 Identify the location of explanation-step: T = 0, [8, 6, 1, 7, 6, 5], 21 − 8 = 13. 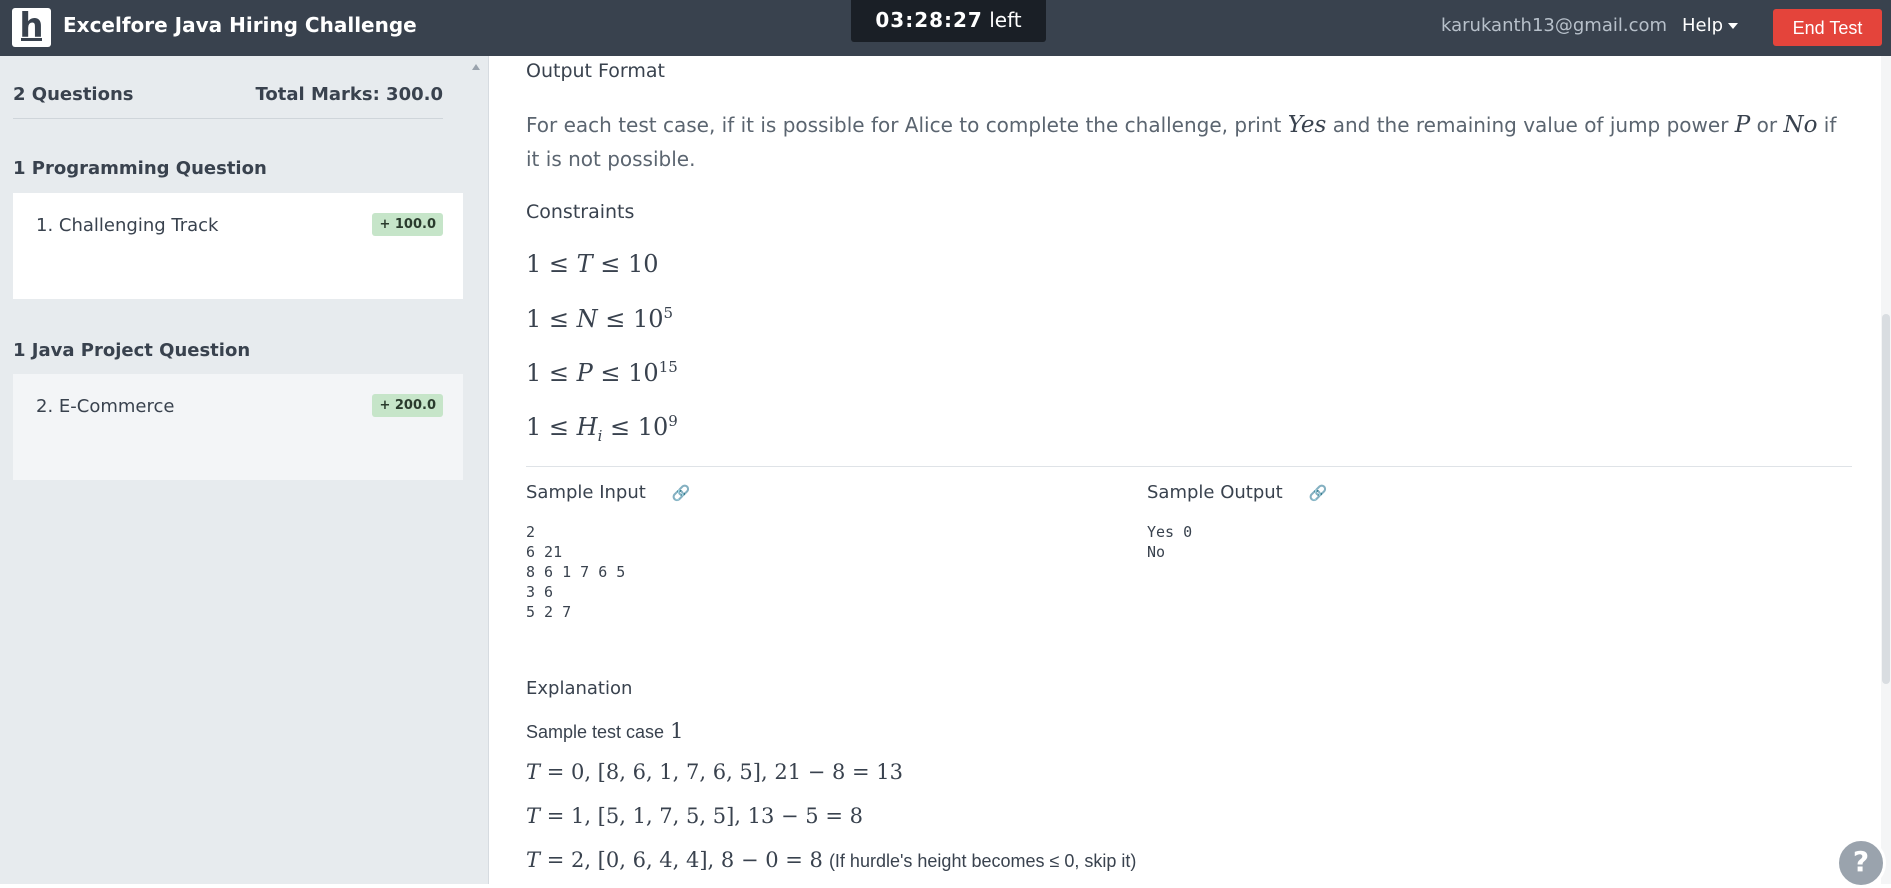
(714, 772).